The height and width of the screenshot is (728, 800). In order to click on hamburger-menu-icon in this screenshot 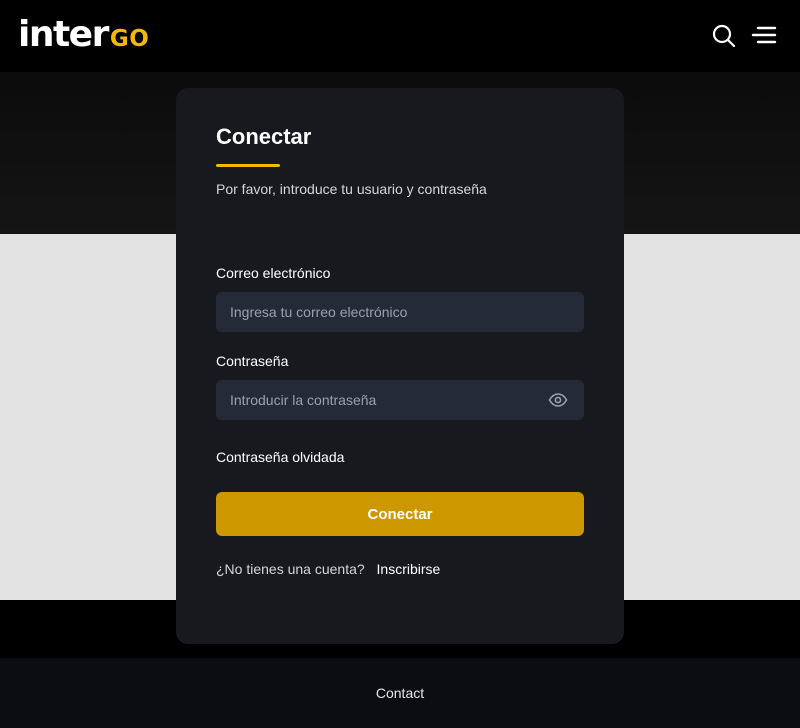, I will do `click(764, 36)`.